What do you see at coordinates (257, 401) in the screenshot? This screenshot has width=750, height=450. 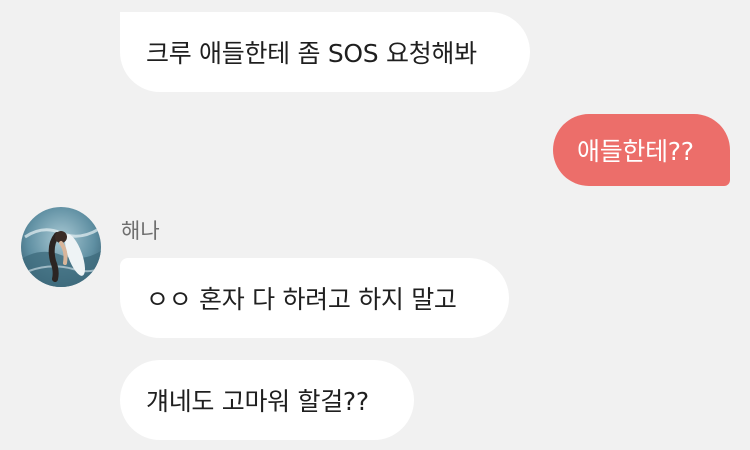 I see `message-text: 걔네도 고마워 할걸??` at bounding box center [257, 401].